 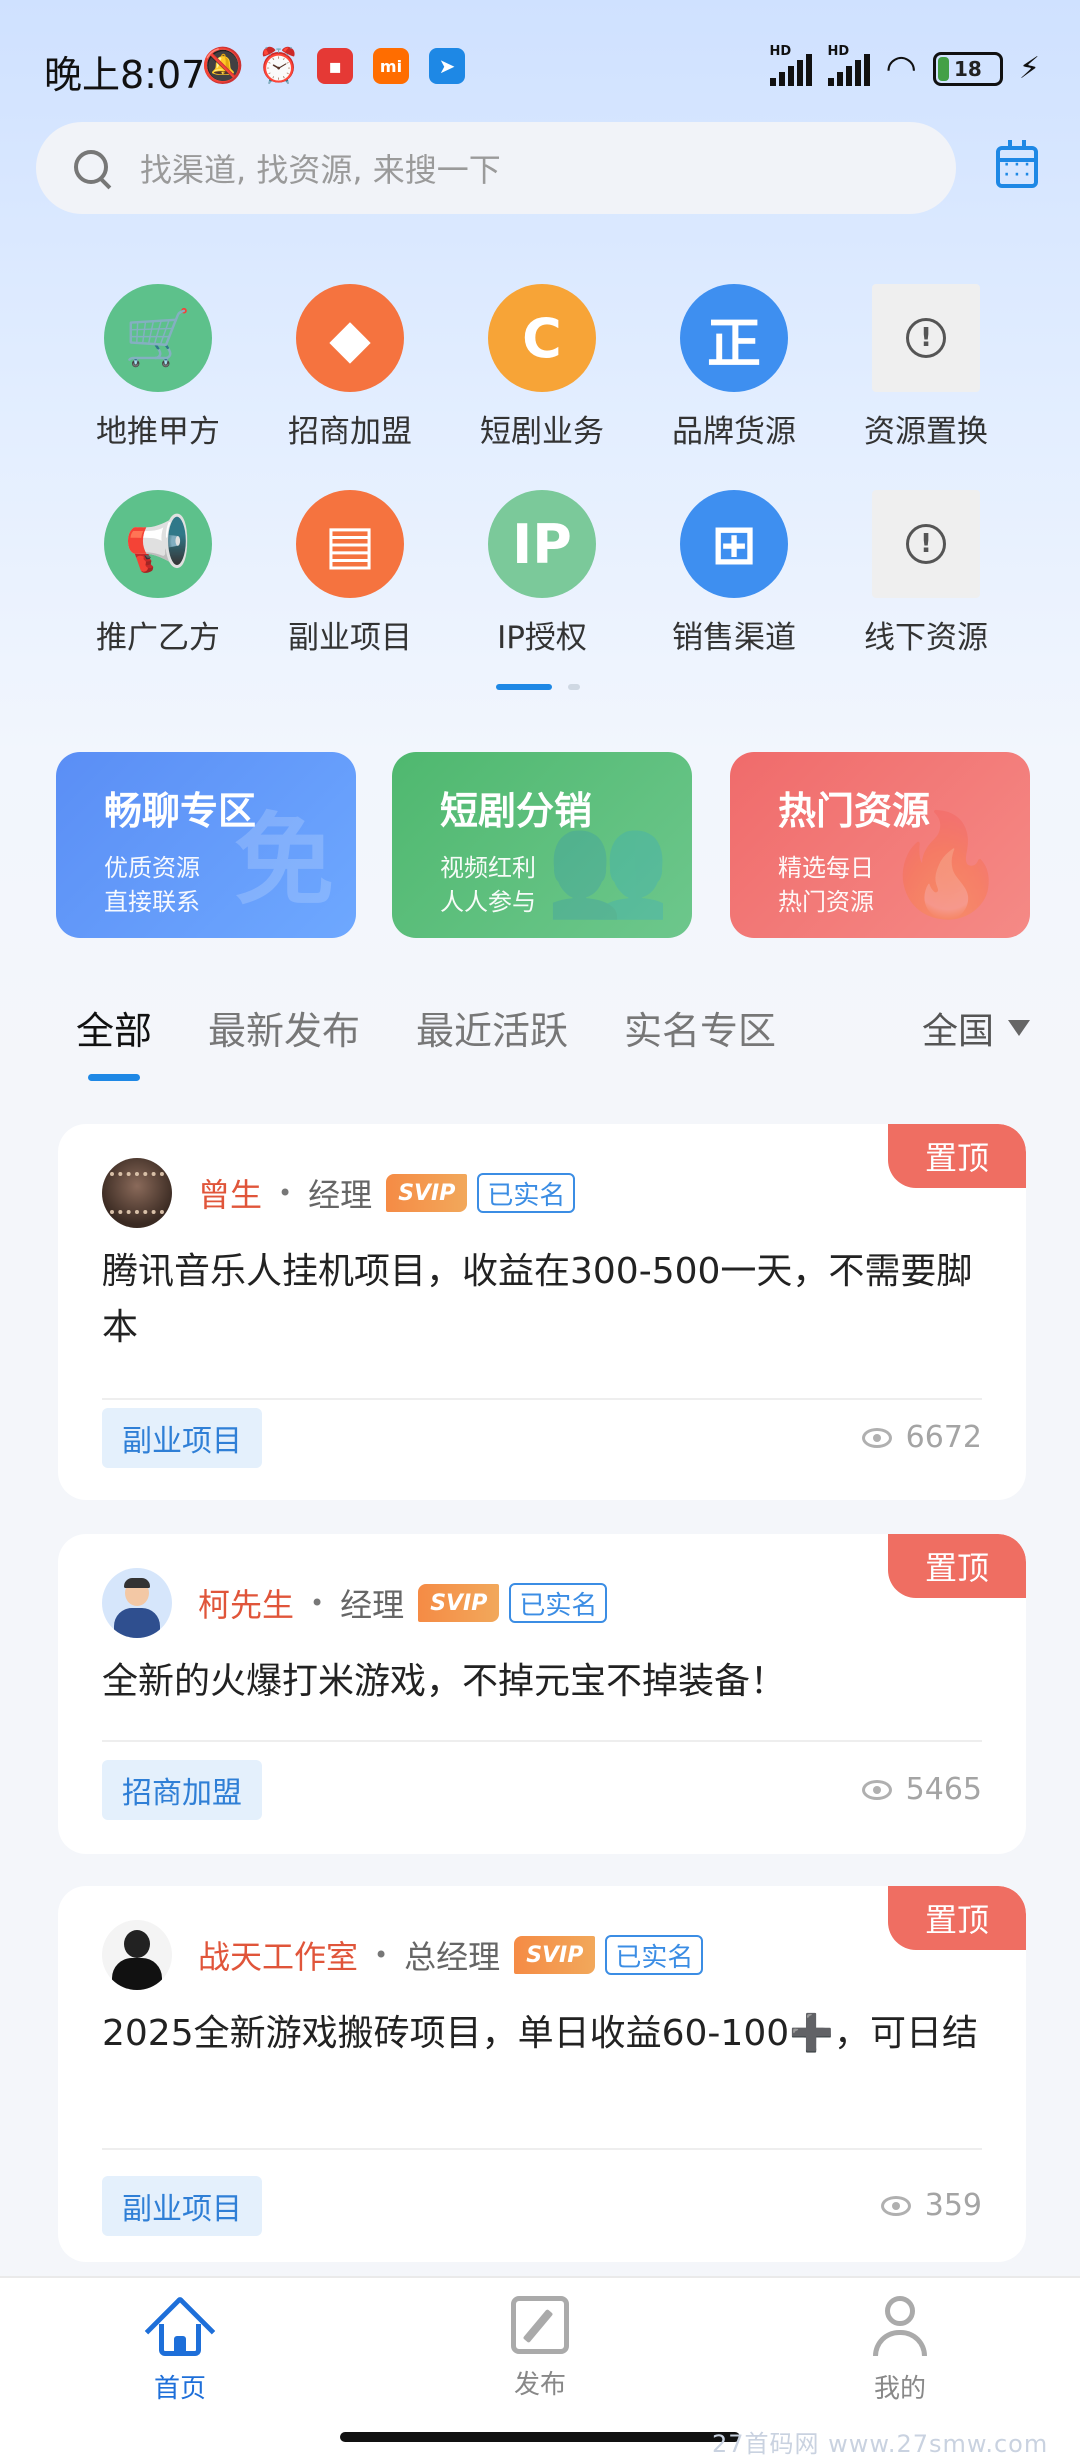 I want to click on nav-label: 我的, so click(x=899, y=2389).